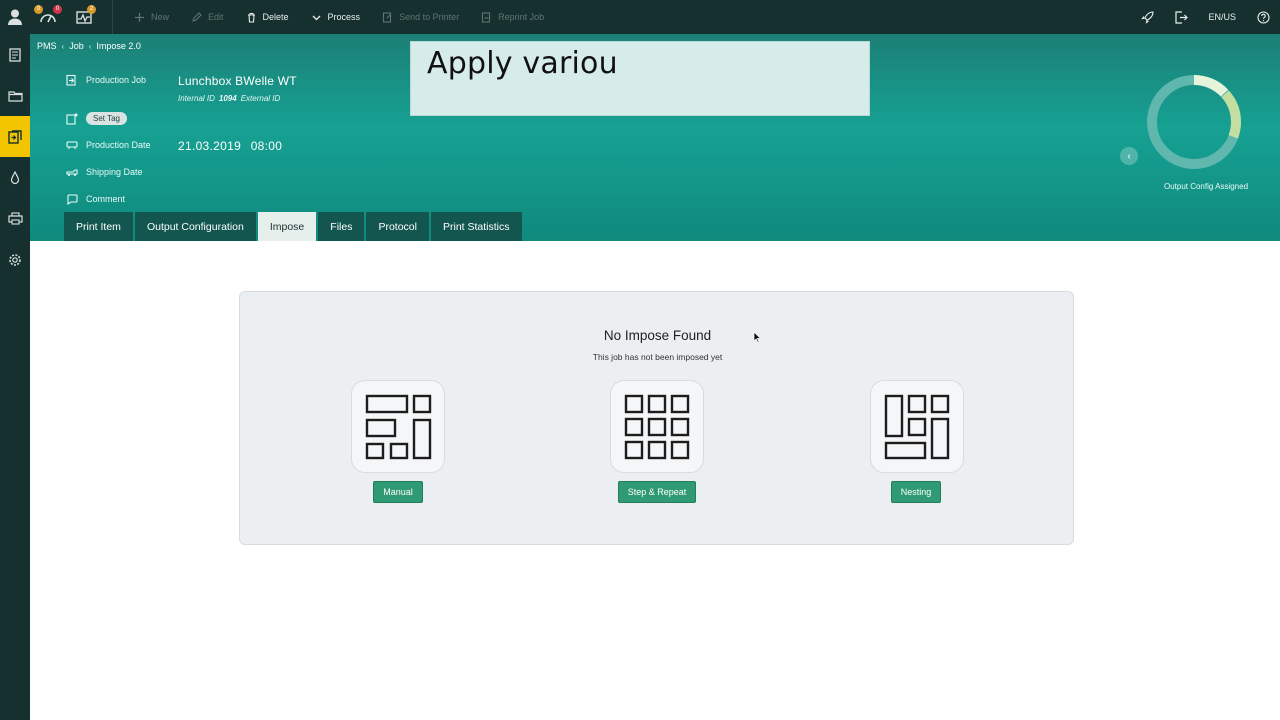 The image size is (1280, 720). I want to click on manual-button: Manual, so click(398, 492).